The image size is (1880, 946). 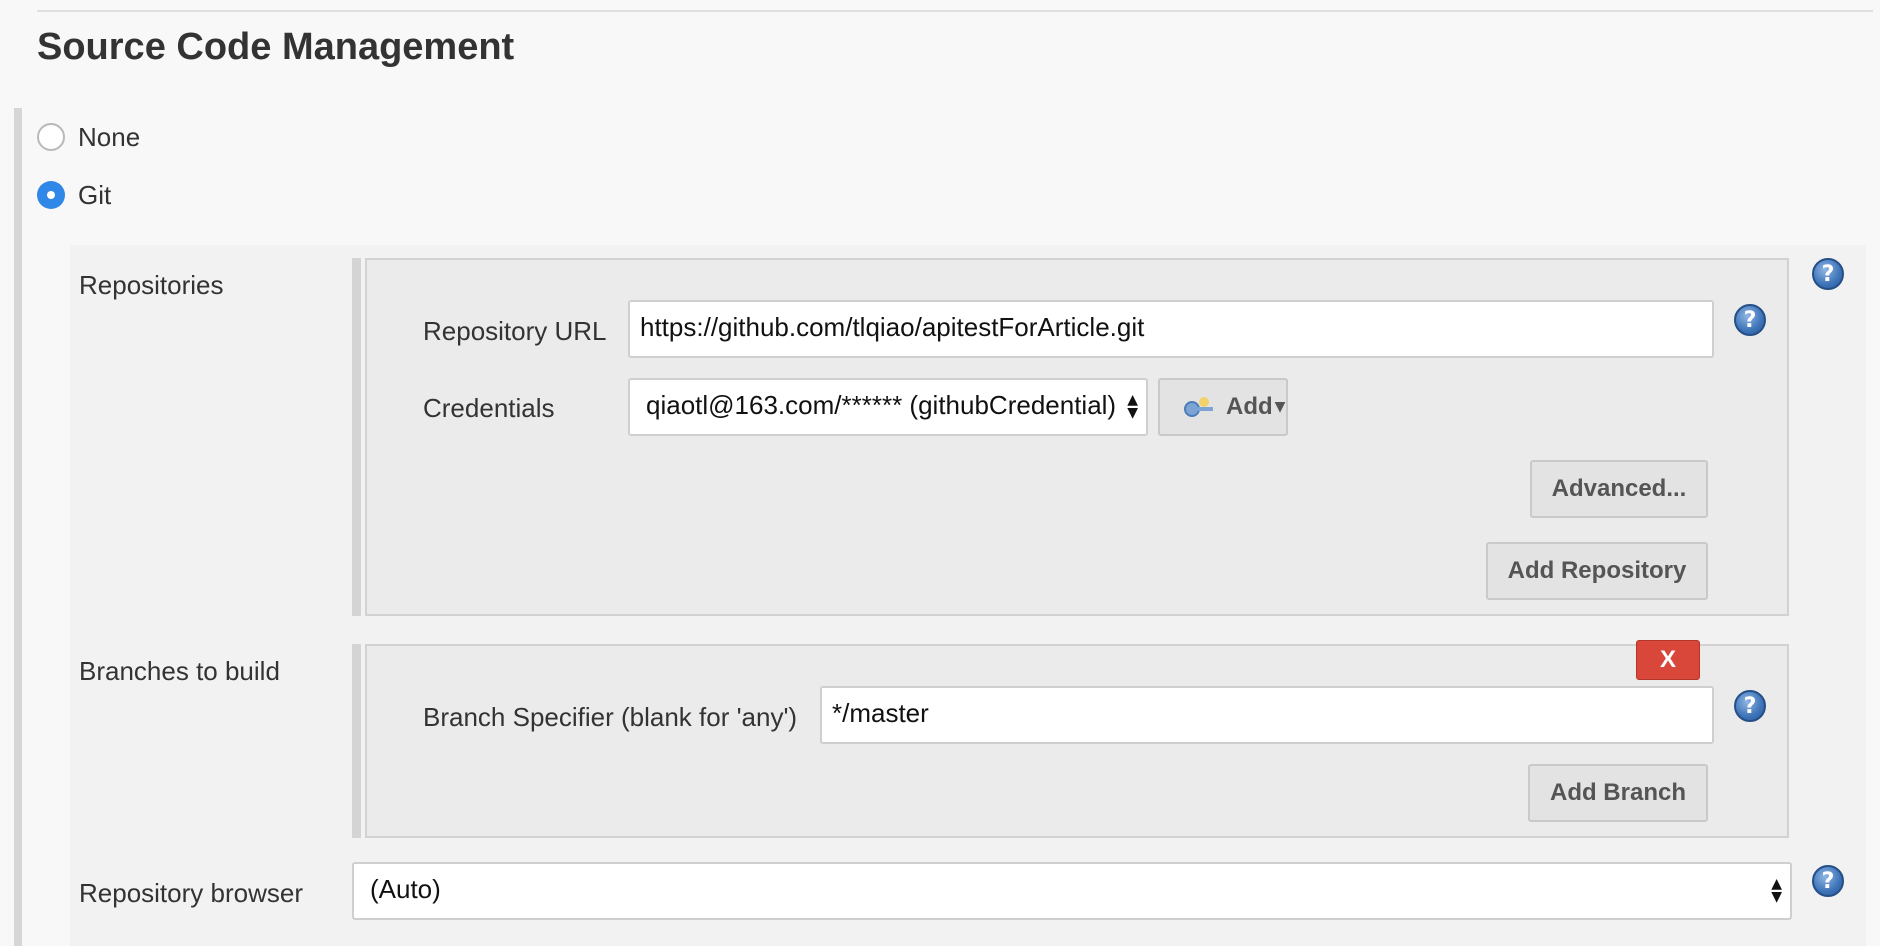 What do you see at coordinates (1198, 407) in the screenshot?
I see `key-icon` at bounding box center [1198, 407].